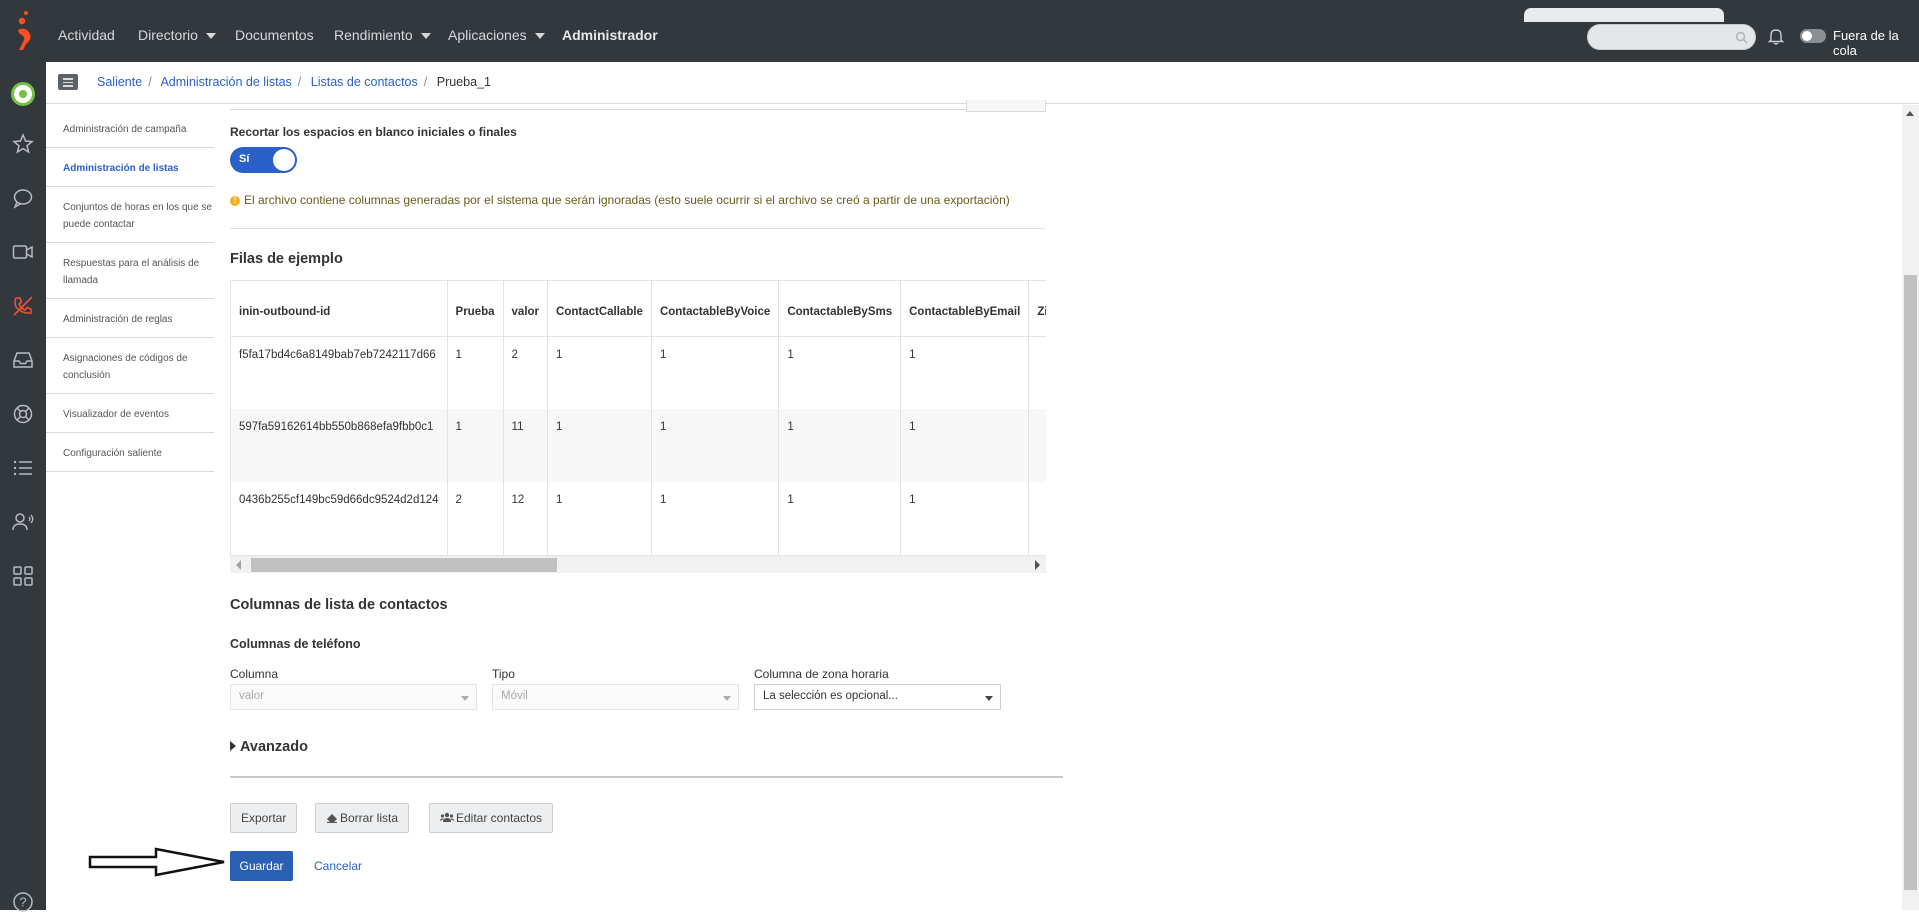  Describe the element at coordinates (637, 105) in the screenshot. I see `partial-field` at that location.